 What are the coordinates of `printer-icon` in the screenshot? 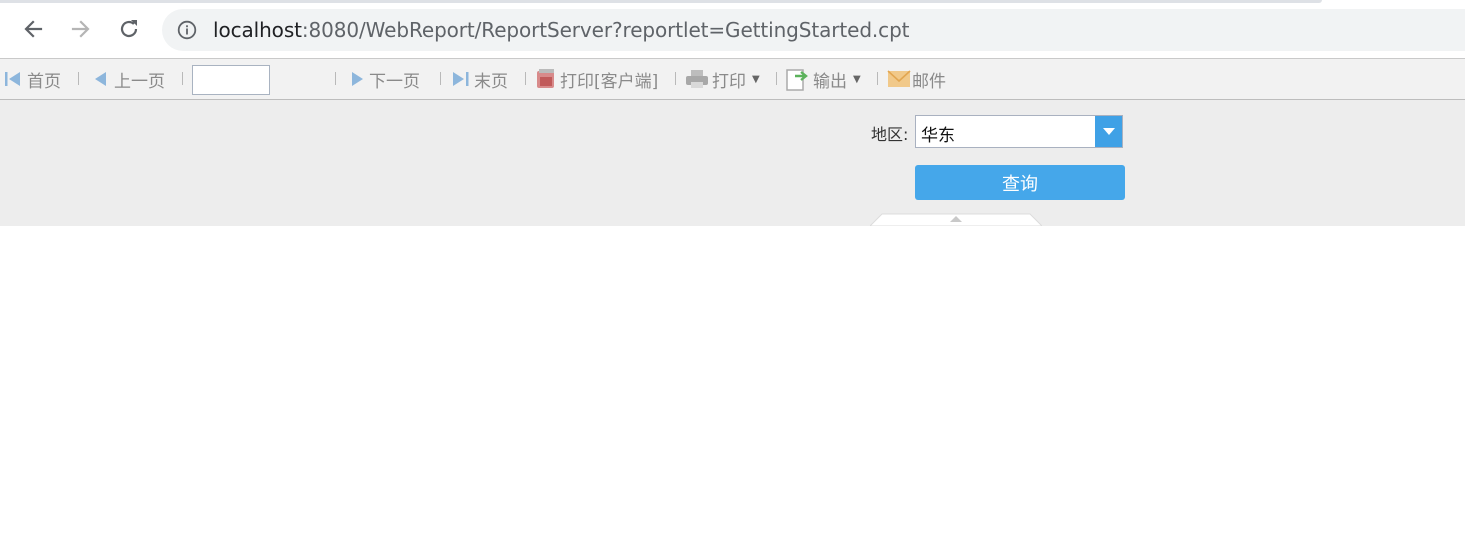 It's located at (697, 79).